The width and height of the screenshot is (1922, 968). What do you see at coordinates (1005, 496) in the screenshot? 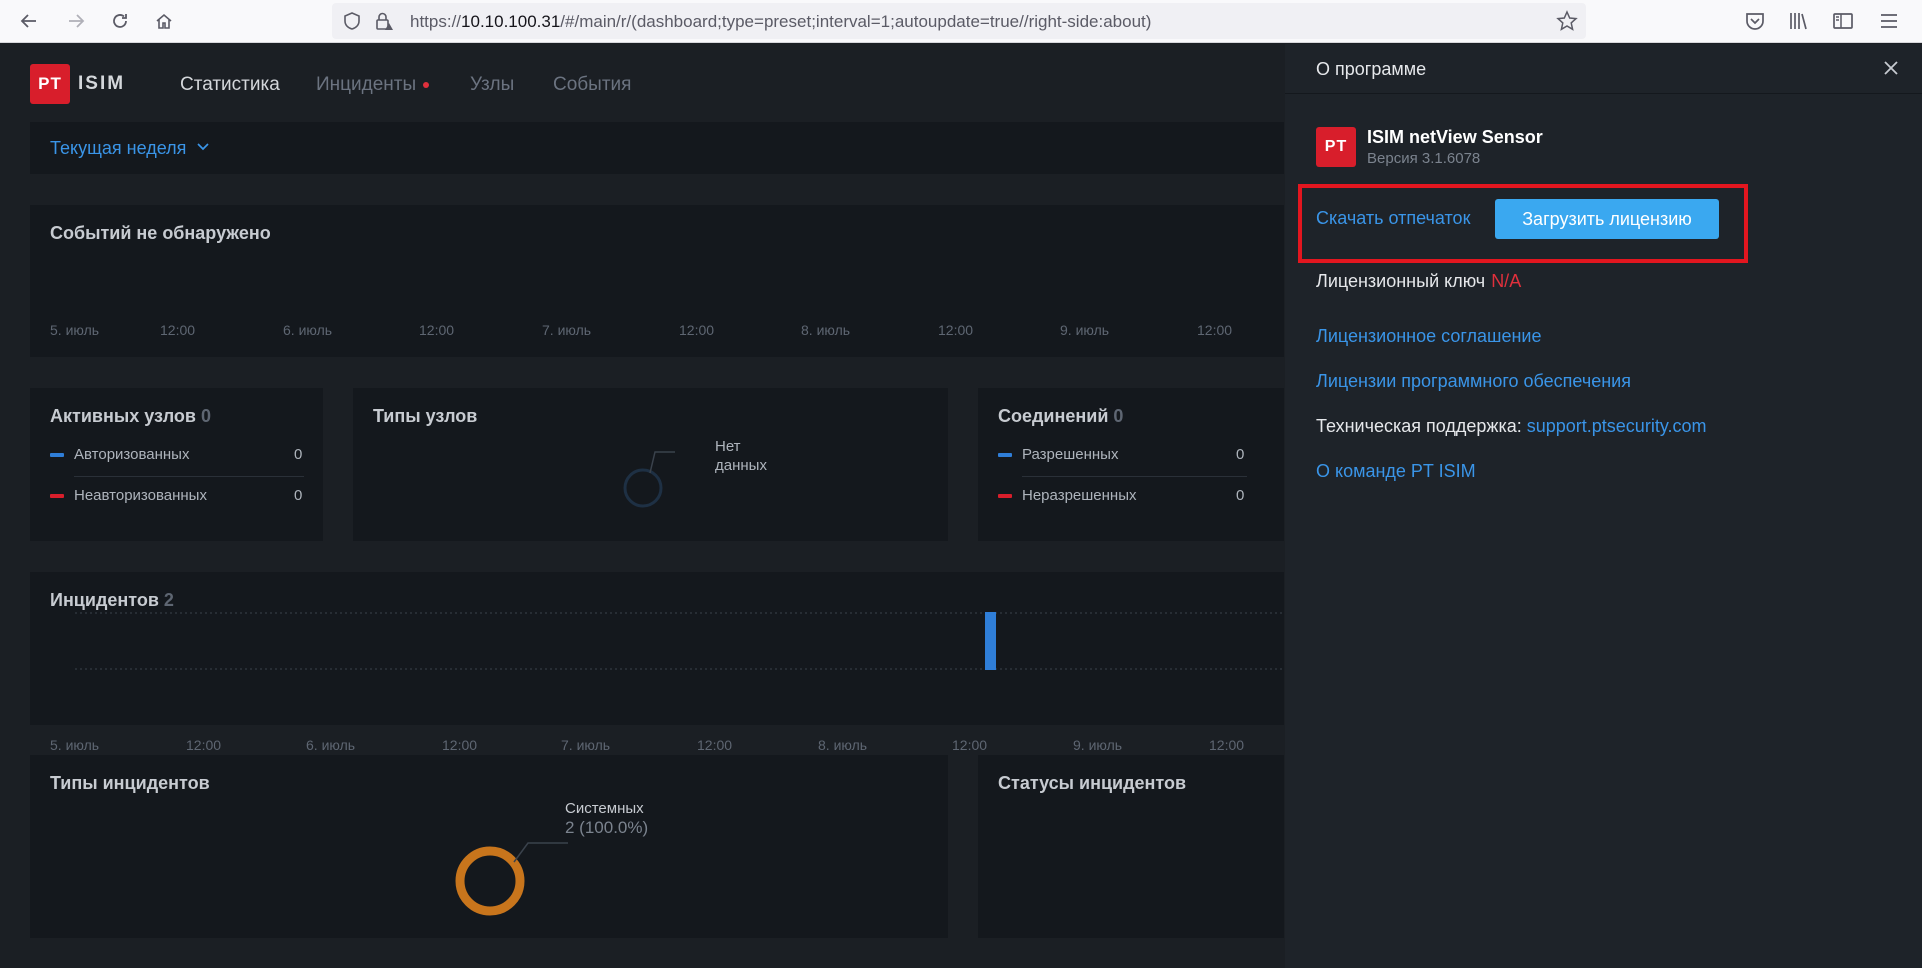
I see `denied-legend-swatch` at bounding box center [1005, 496].